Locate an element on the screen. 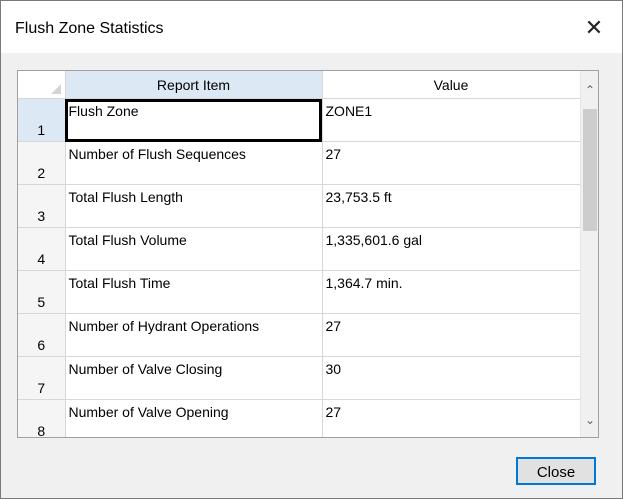 The height and width of the screenshot is (499, 623). row-header: 3 is located at coordinates (42, 206).